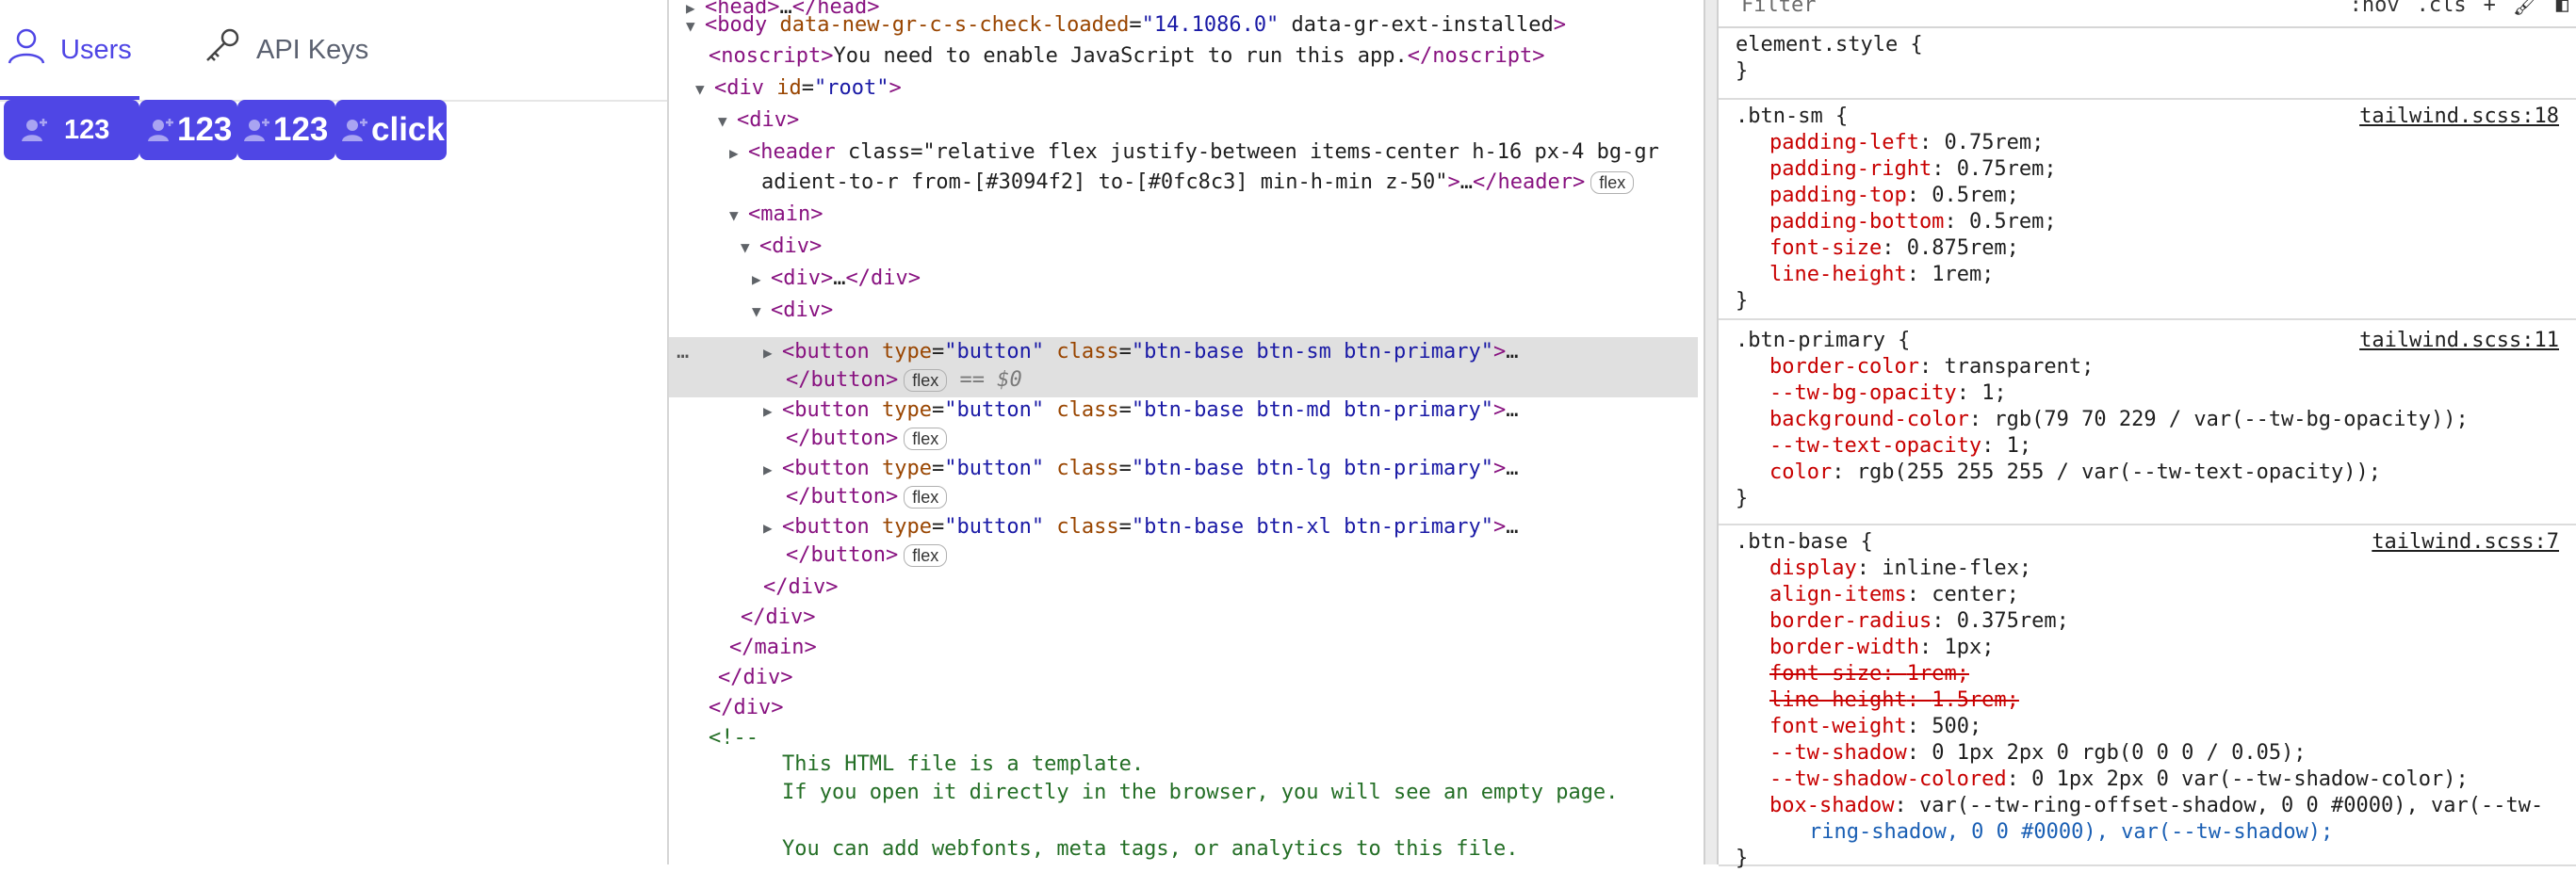 Image resolution: width=2576 pixels, height=872 pixels. Describe the element at coordinates (1906, 143) in the screenshot. I see `css-declaration: padding-left: 0.75rem;` at that location.